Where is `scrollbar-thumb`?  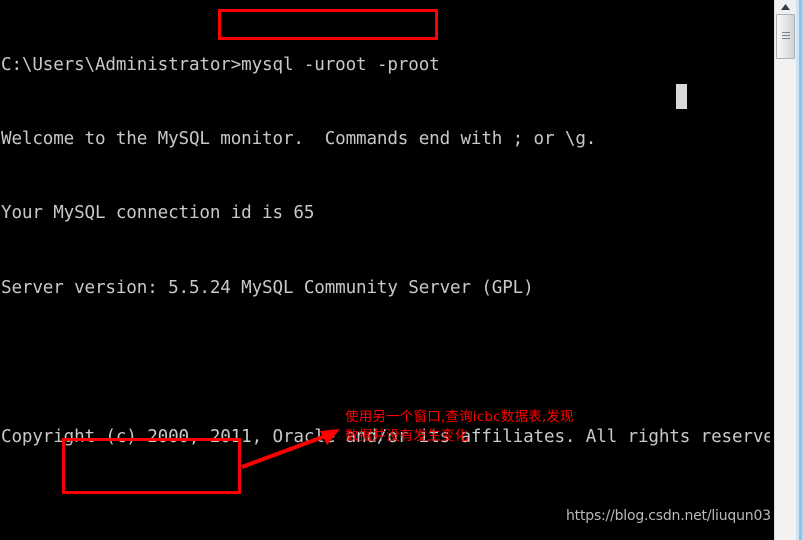
scrollbar-thumb is located at coordinates (785, 36).